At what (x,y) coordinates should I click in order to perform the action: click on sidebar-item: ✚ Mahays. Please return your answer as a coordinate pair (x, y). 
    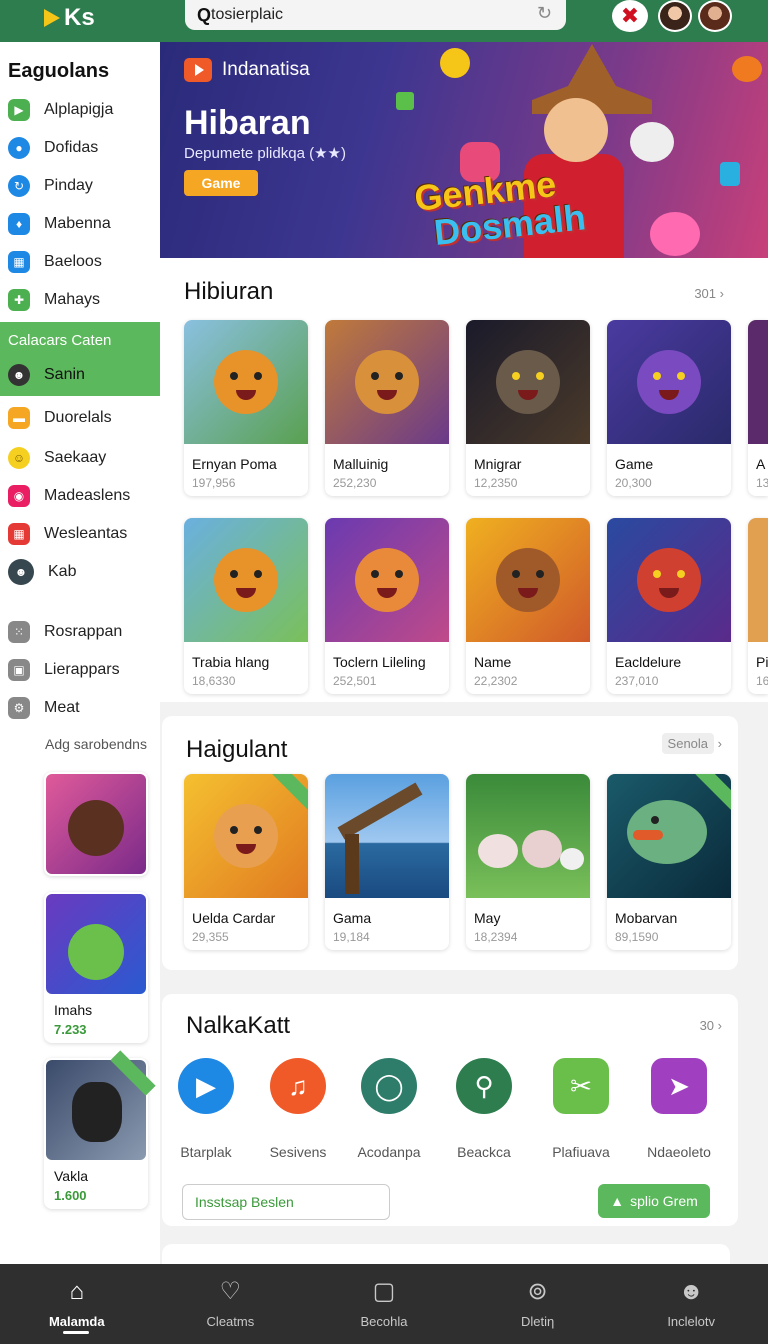
    Looking at the image, I should click on (80, 300).